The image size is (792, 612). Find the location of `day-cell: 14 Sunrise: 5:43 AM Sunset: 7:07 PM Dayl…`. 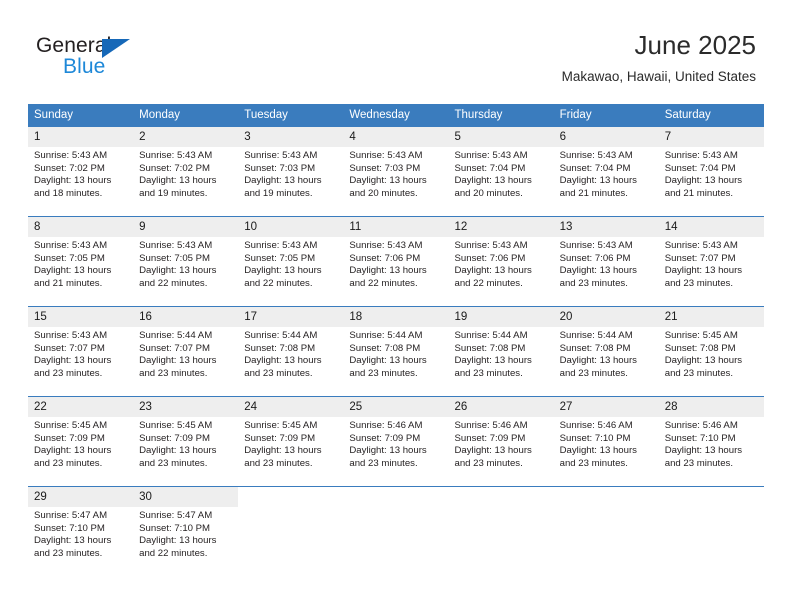

day-cell: 14 Sunrise: 5:43 AM Sunset: 7:07 PM Dayl… is located at coordinates (711, 259).